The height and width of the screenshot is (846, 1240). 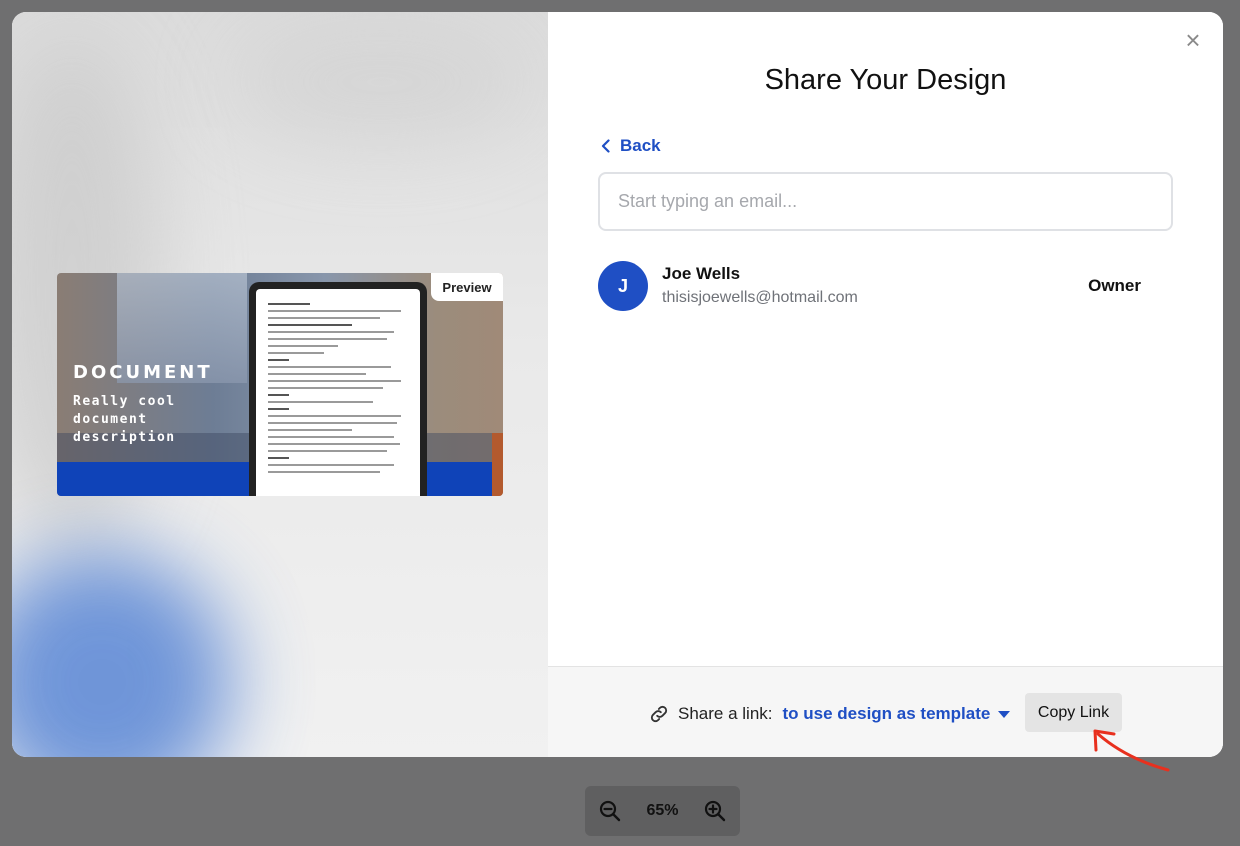 I want to click on back-button: Back, so click(x=630, y=146).